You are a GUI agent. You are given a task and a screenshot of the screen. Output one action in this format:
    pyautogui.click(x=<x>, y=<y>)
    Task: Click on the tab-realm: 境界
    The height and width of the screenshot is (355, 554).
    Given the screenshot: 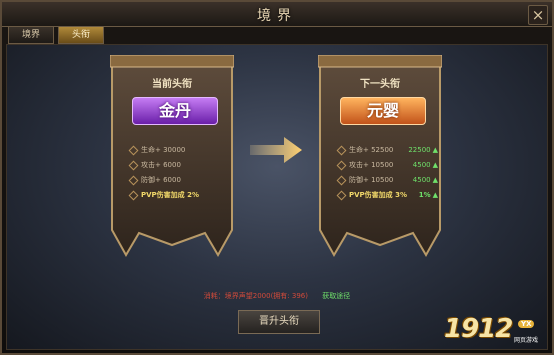 What is the action you would take?
    pyautogui.click(x=31, y=35)
    